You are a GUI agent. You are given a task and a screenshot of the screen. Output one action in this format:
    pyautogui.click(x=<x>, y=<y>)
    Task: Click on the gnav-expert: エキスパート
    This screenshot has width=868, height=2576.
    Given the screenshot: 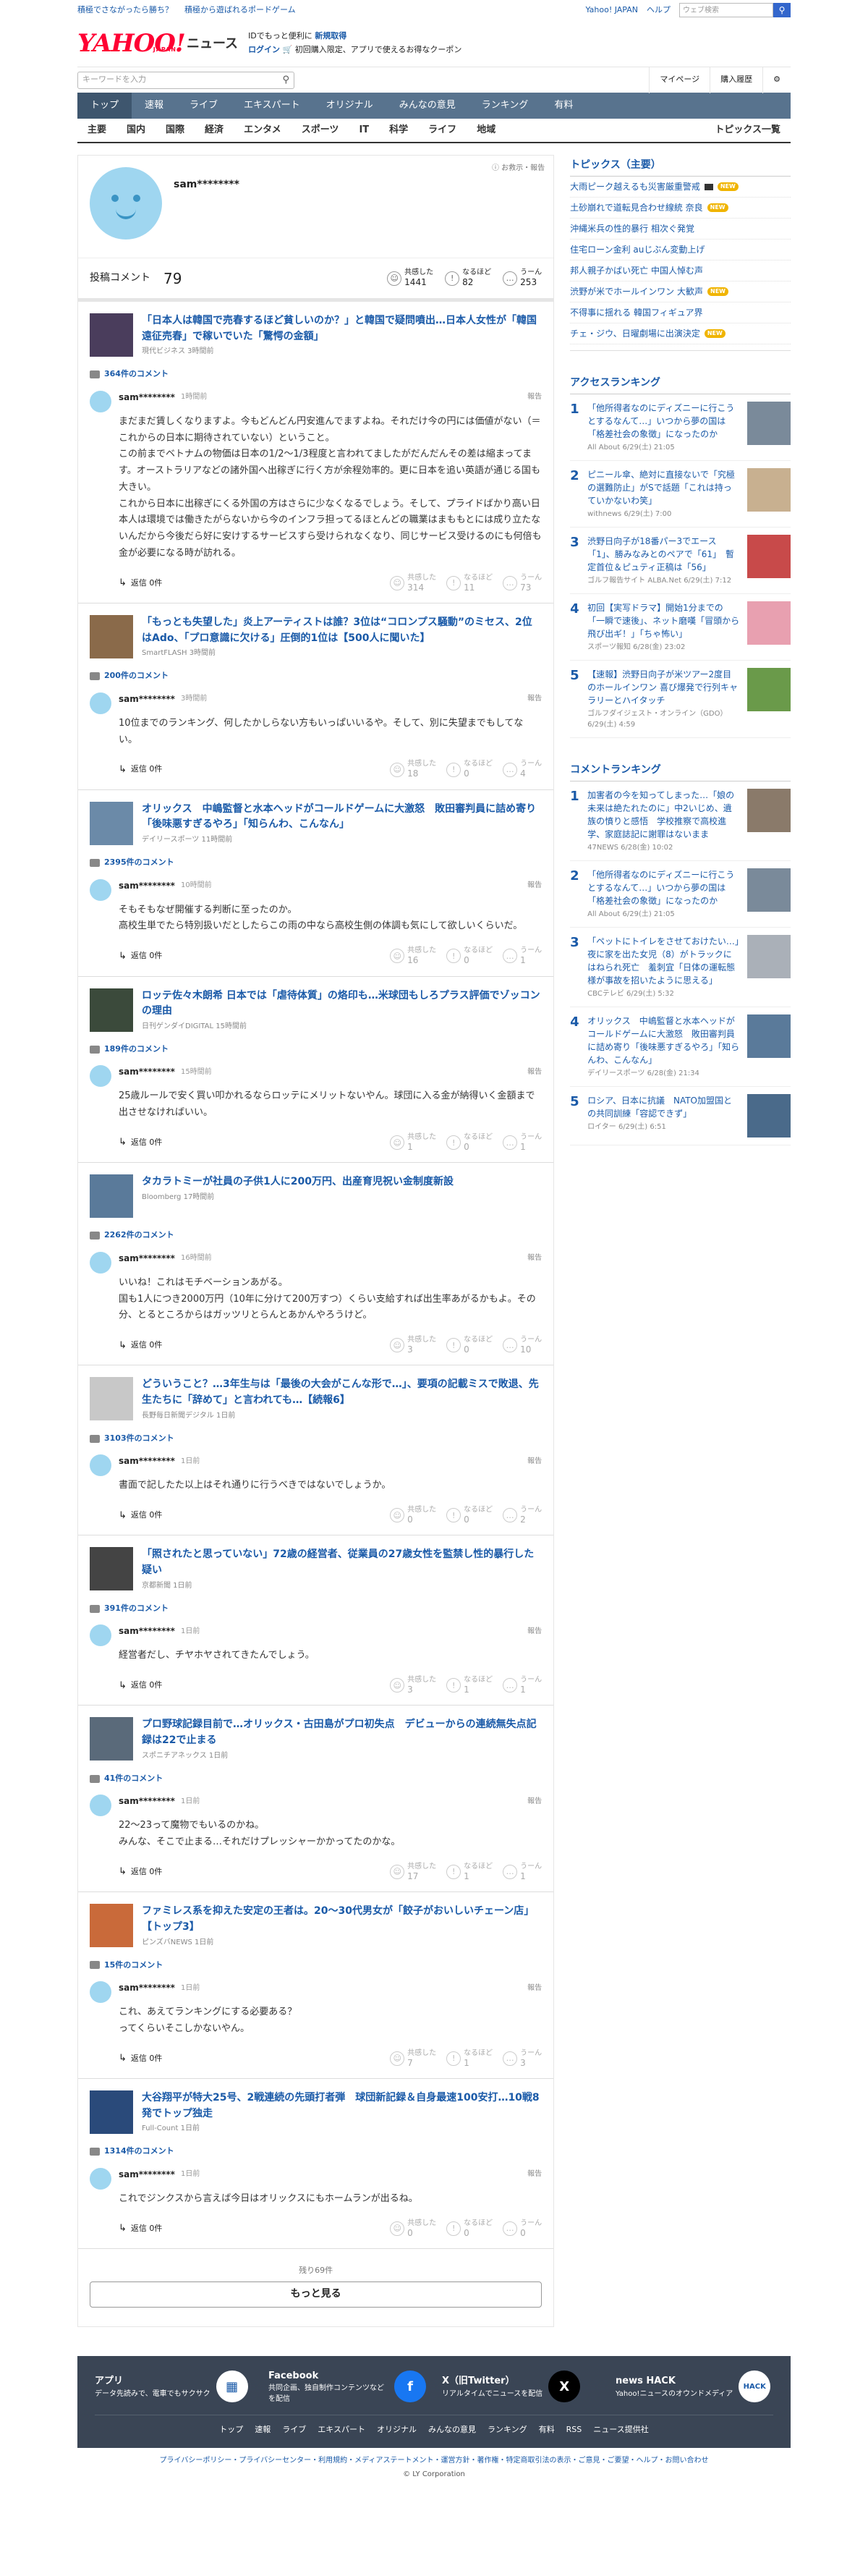 What is the action you would take?
    pyautogui.click(x=272, y=106)
    